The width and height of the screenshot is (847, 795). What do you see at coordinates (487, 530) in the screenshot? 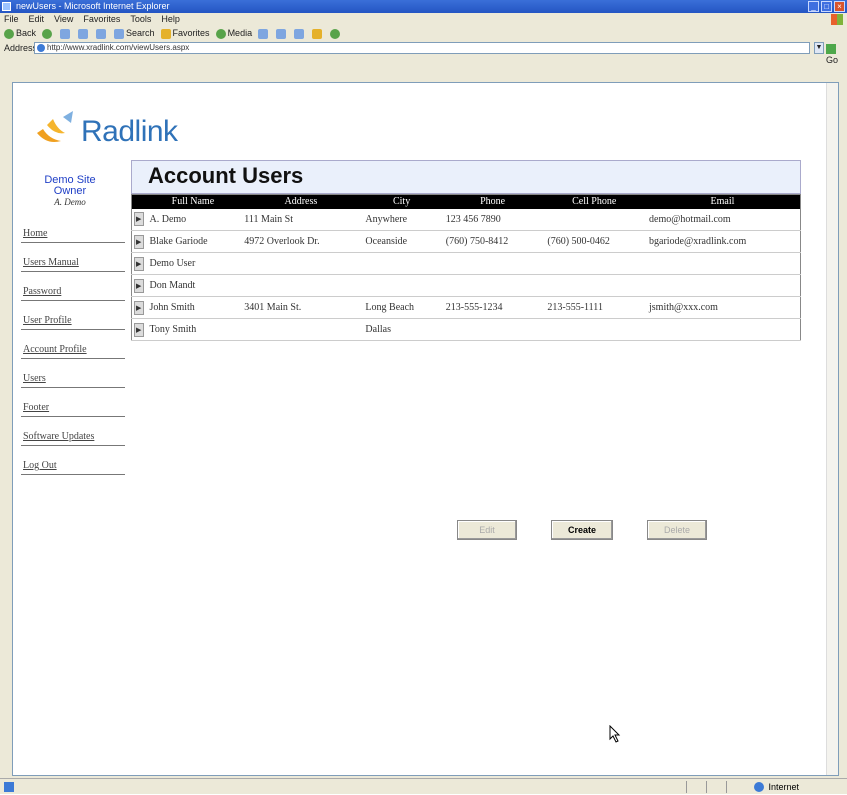
I see `edit-button: Edit` at bounding box center [487, 530].